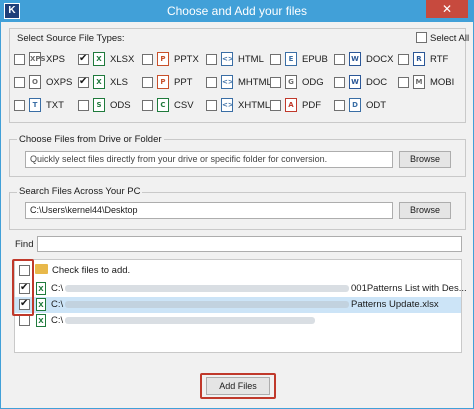 The width and height of the screenshot is (474, 409). What do you see at coordinates (163, 105) in the screenshot?
I see `csv-file-icon: C` at bounding box center [163, 105].